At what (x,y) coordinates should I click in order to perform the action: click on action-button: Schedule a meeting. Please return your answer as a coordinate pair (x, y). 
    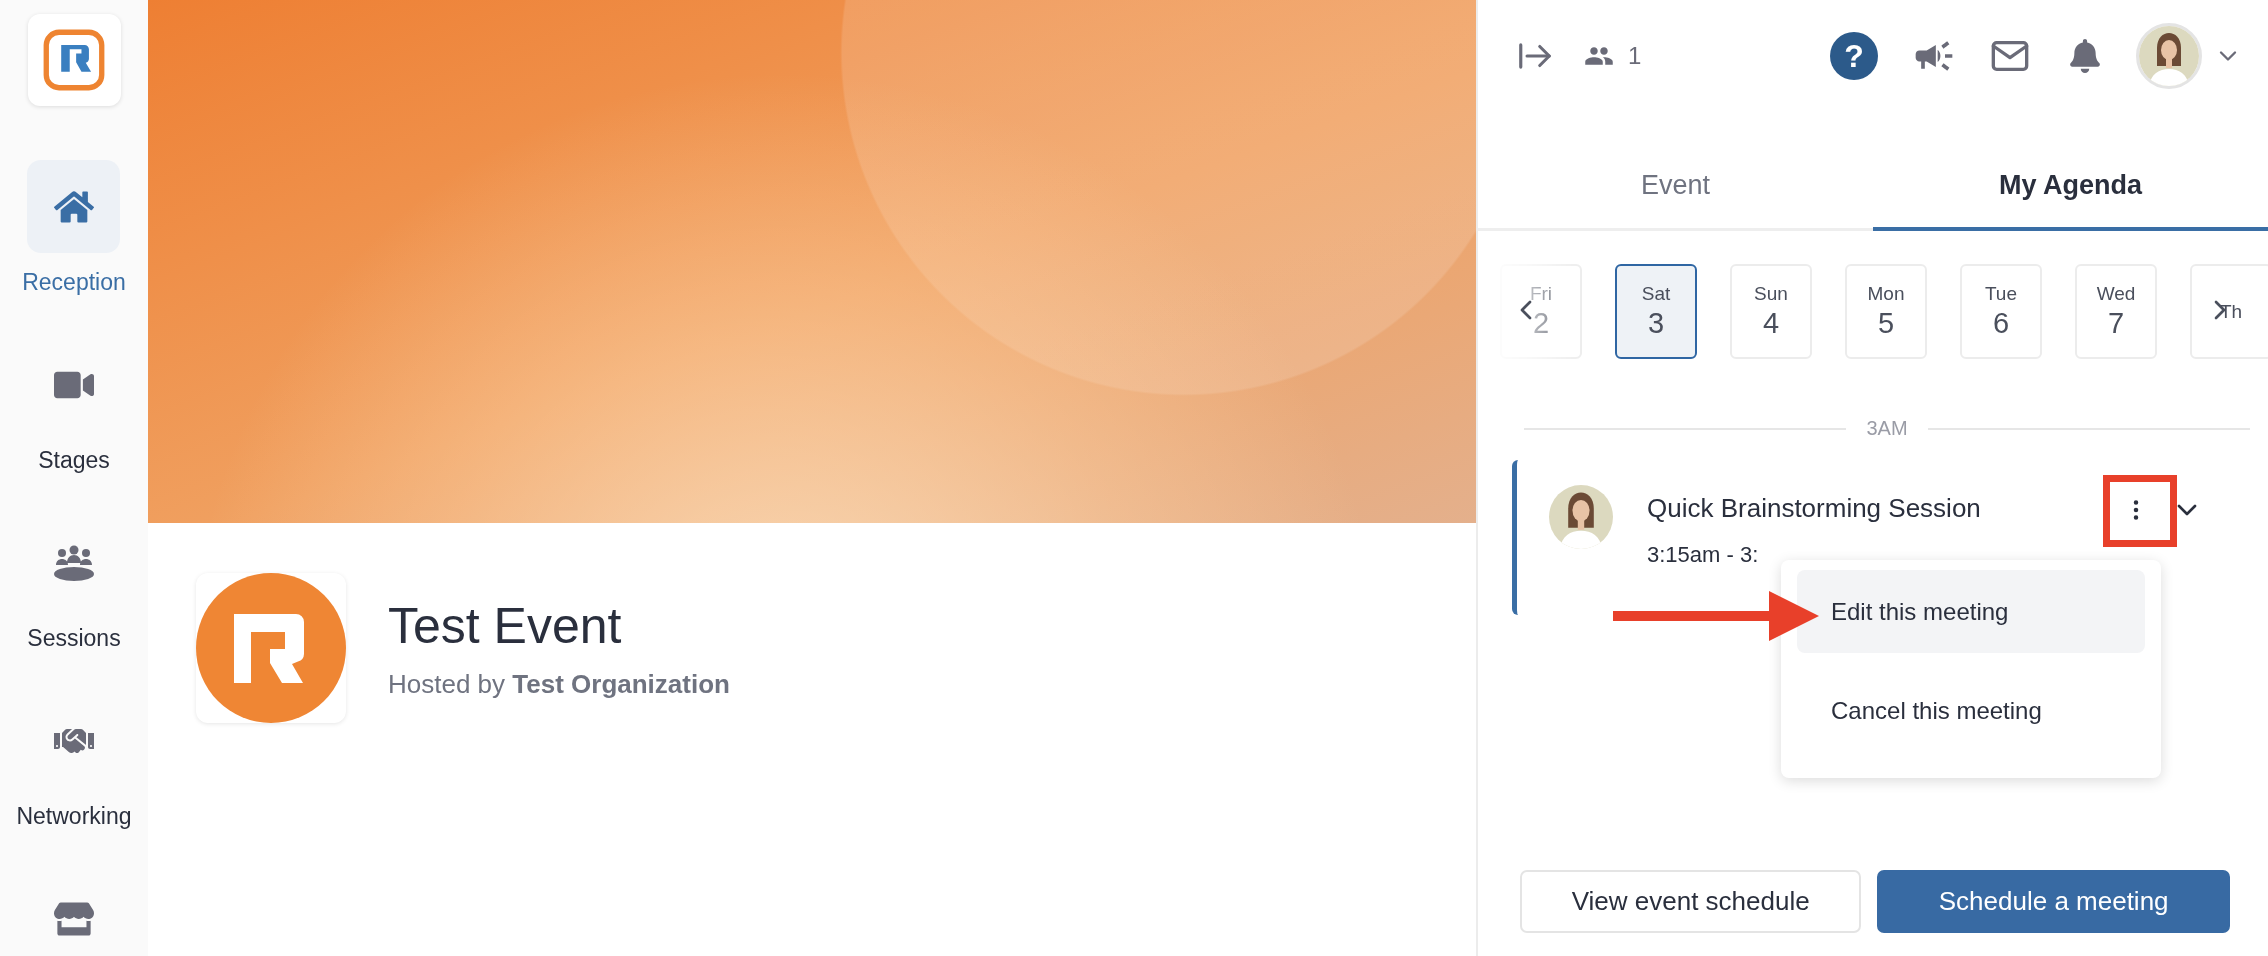
    Looking at the image, I should click on (2053, 901).